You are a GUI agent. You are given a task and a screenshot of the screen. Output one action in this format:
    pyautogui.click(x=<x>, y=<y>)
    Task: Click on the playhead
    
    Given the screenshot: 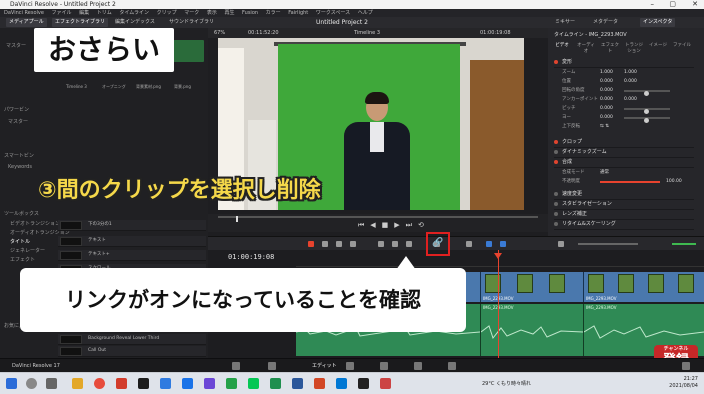 What is the action you would take?
    pyautogui.click(x=498, y=304)
    